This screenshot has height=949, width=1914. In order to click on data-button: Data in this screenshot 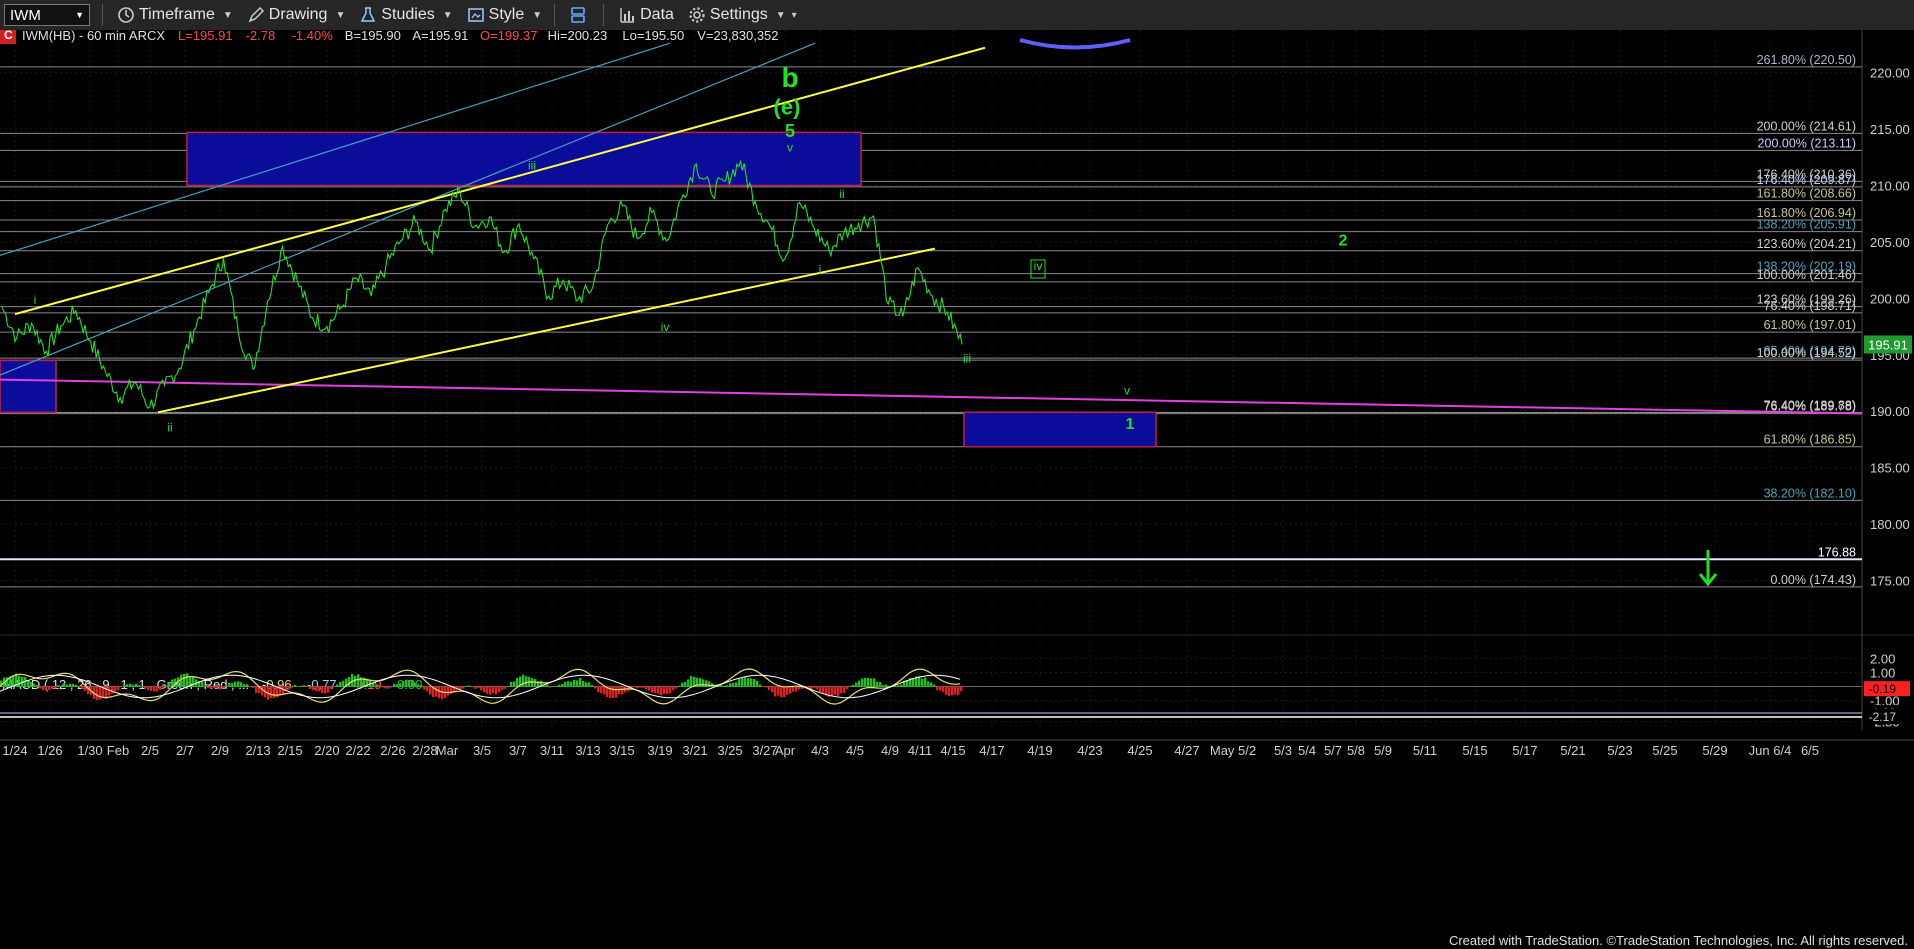, I will do `click(646, 15)`.